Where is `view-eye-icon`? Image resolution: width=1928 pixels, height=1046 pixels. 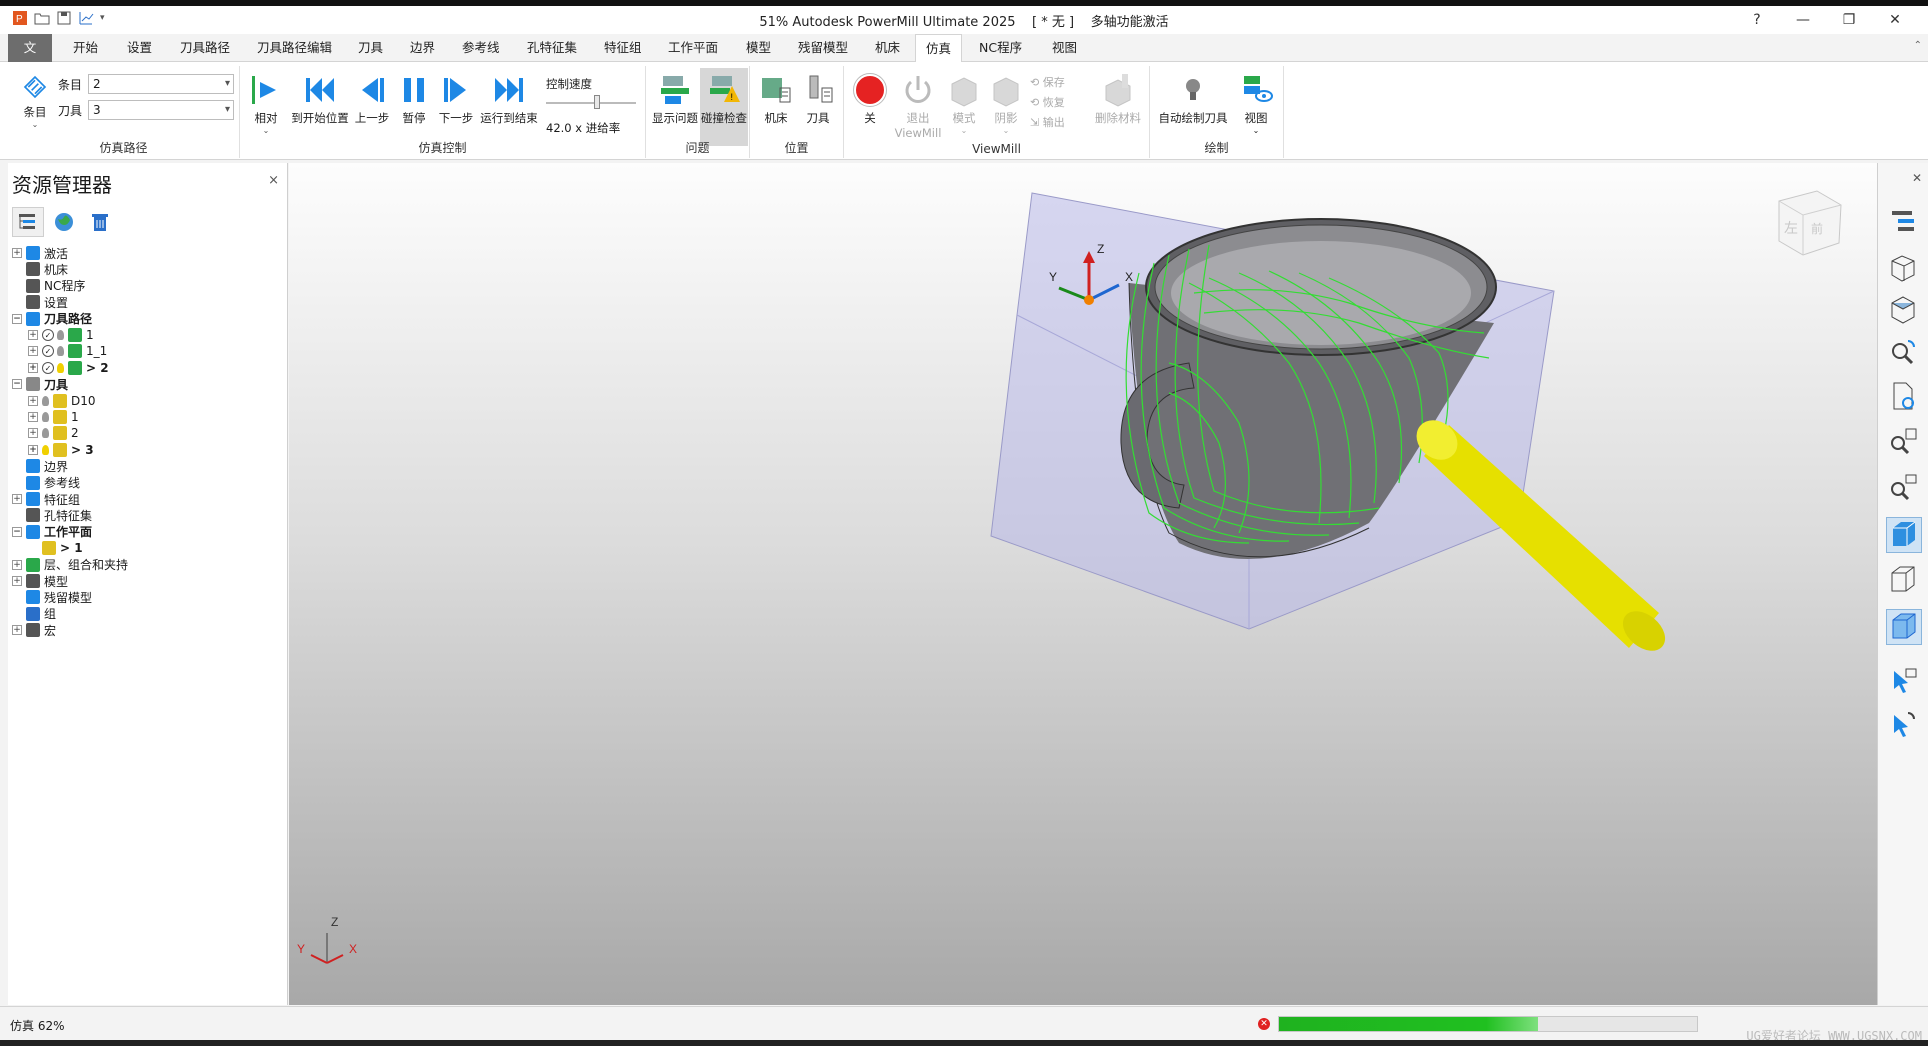 view-eye-icon is located at coordinates (1258, 89).